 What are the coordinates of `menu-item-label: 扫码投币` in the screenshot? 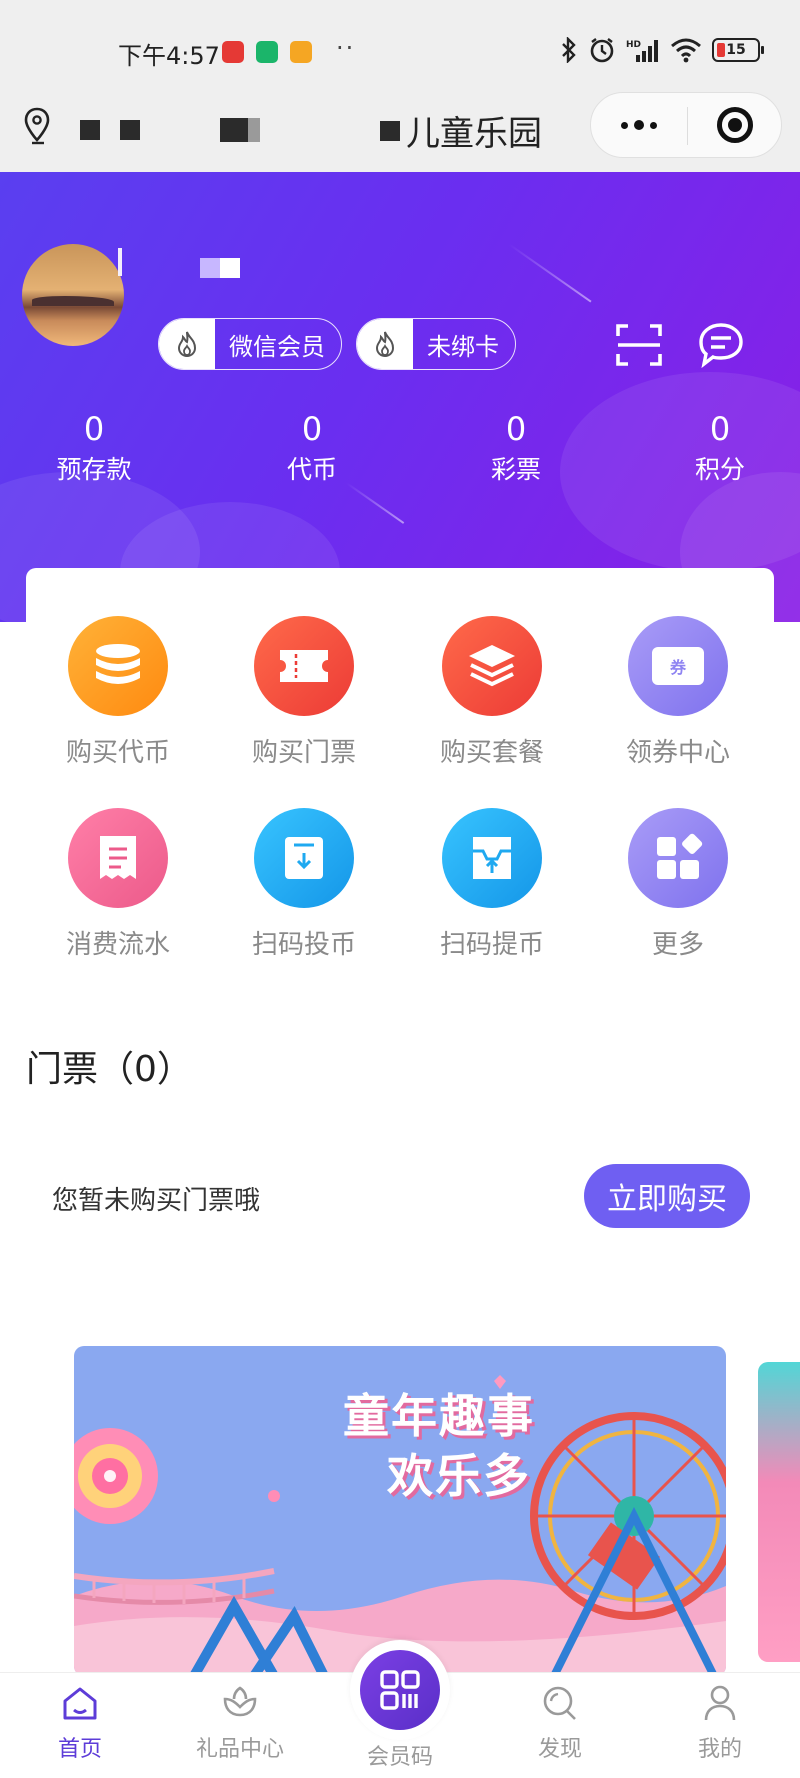 It's located at (303, 945).